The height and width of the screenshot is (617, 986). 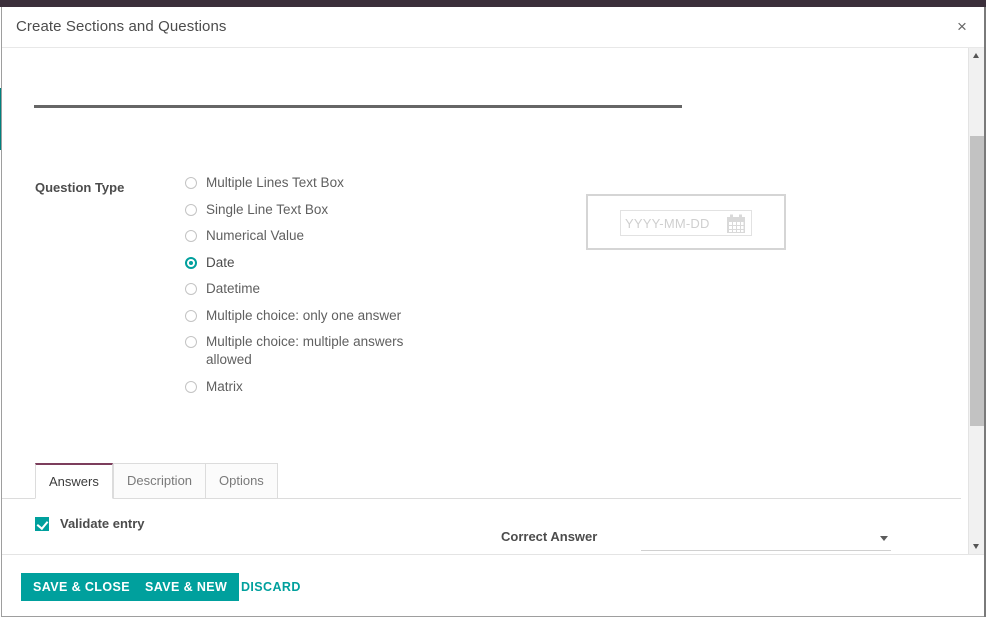 What do you see at coordinates (267, 209) in the screenshot?
I see `radio-option-label: Single Line Text Box` at bounding box center [267, 209].